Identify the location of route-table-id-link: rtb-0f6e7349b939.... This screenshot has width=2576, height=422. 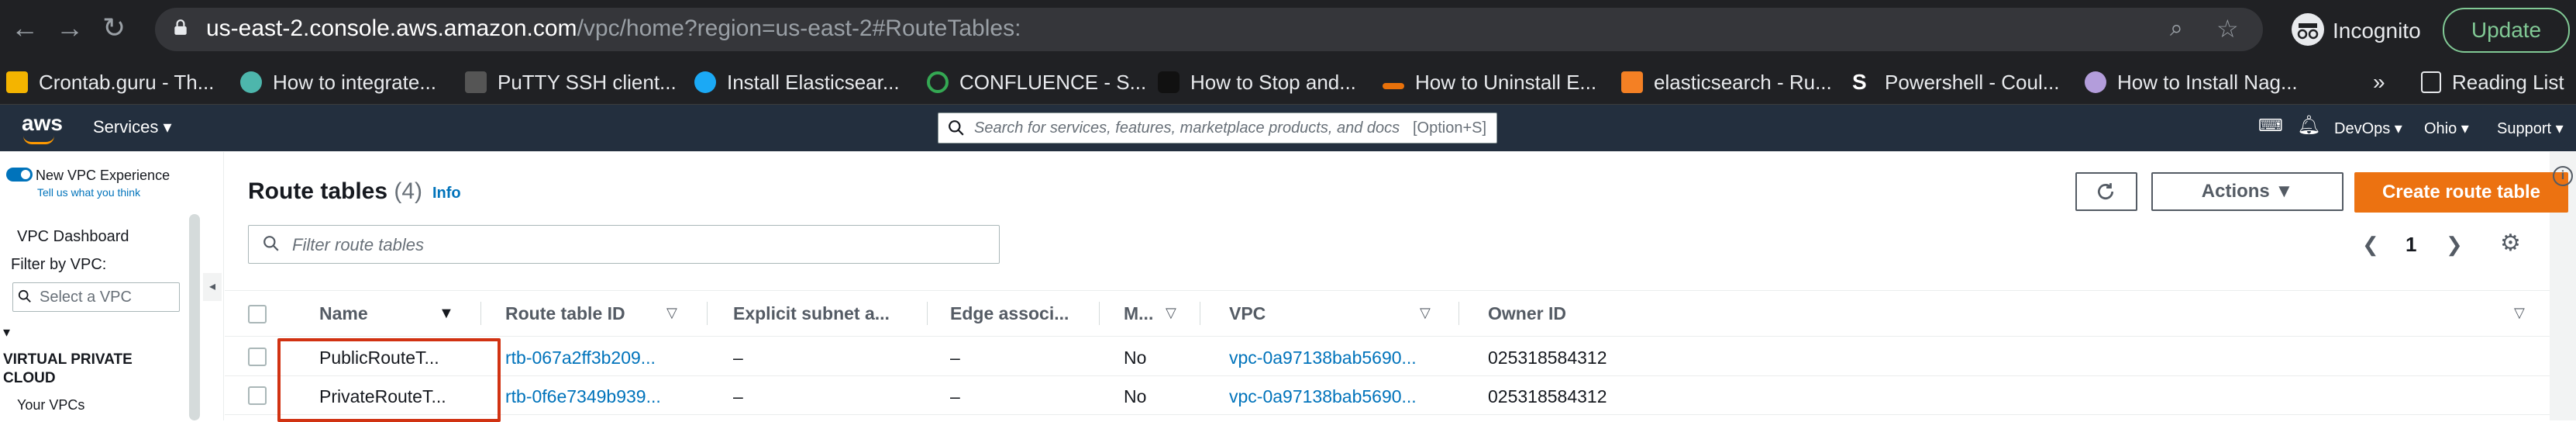
(583, 396).